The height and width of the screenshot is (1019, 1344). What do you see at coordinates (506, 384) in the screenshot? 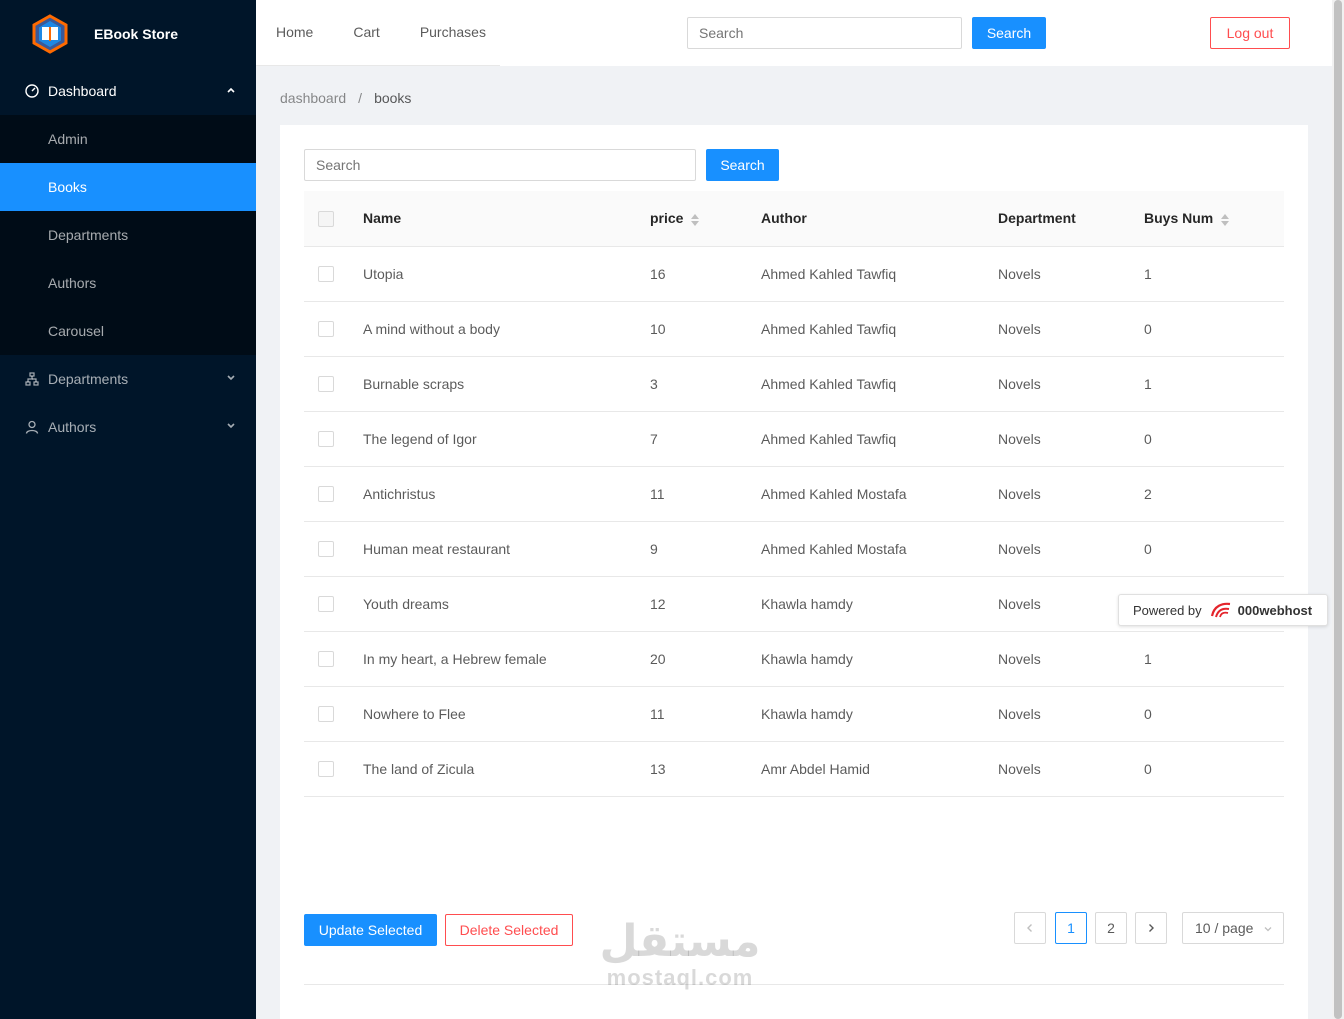
I see `cell-name: Burnable scraps` at bounding box center [506, 384].